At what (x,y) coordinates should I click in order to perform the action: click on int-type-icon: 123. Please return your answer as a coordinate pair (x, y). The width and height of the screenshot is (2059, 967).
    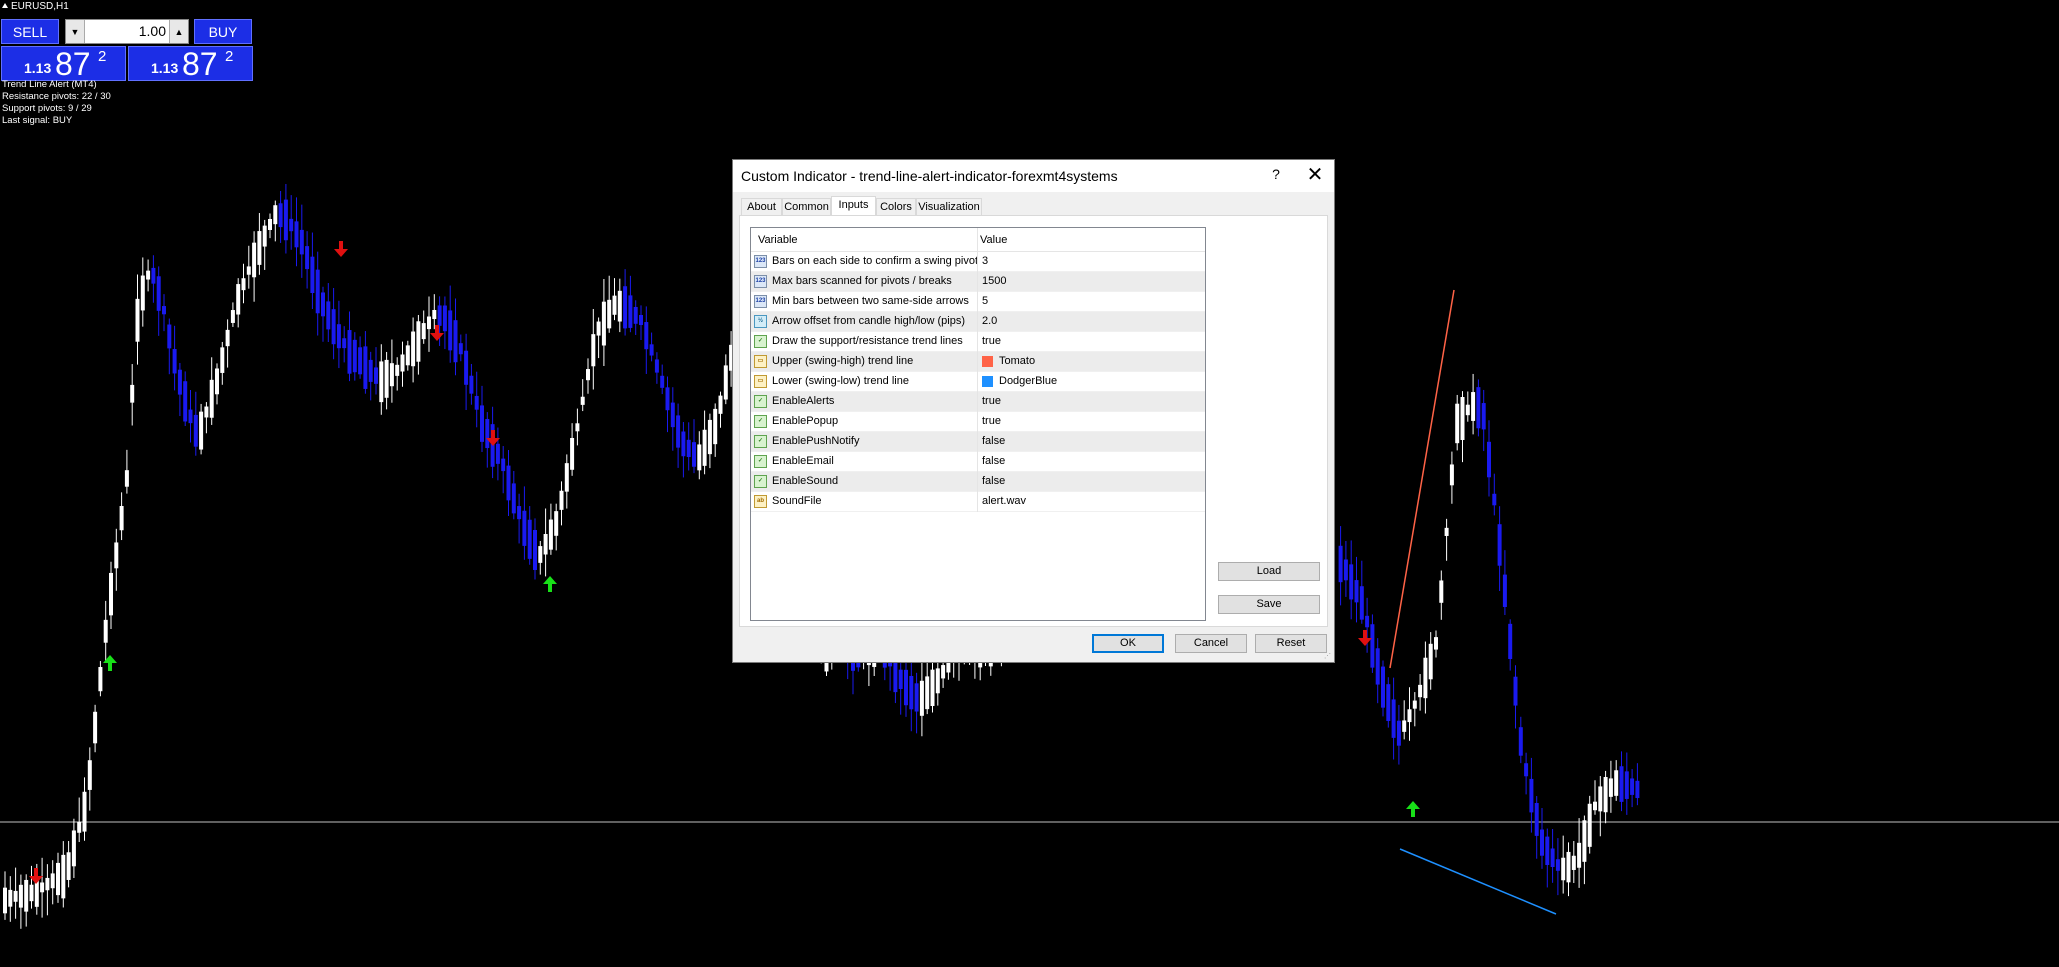
    Looking at the image, I should click on (760, 301).